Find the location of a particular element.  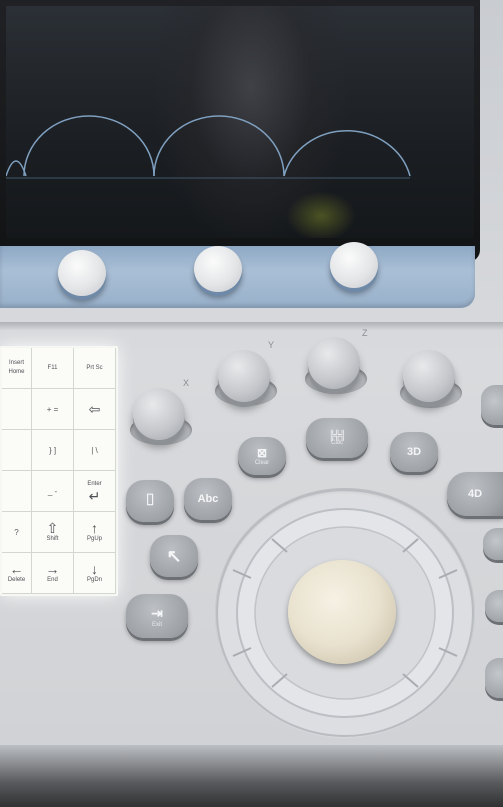

knob-z-label: Z is located at coordinates (365, 333).